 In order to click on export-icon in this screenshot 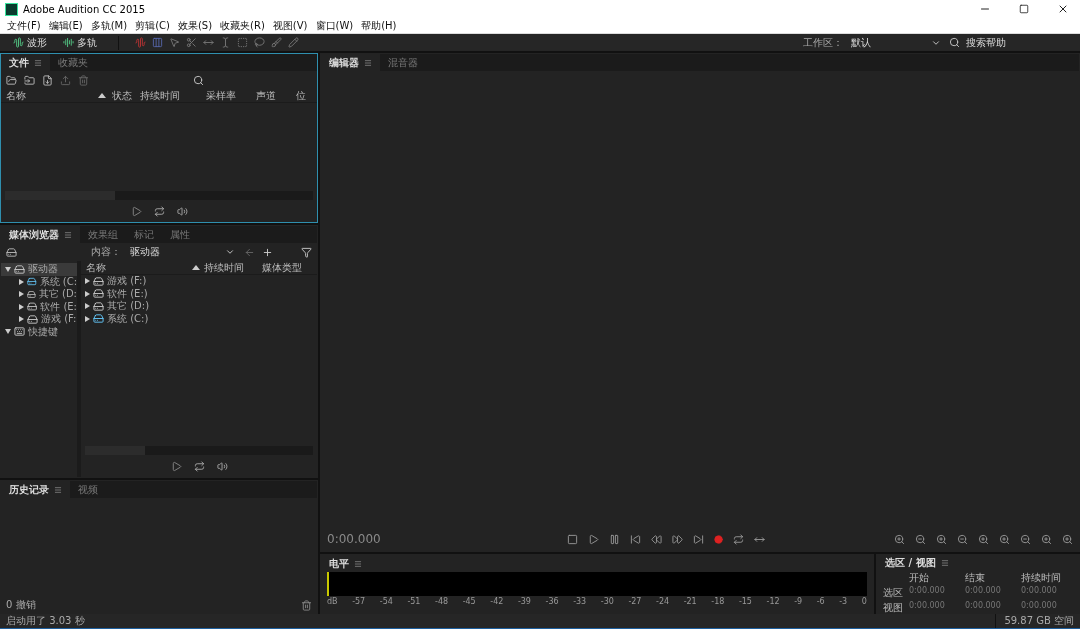, I will do `click(65, 80)`.